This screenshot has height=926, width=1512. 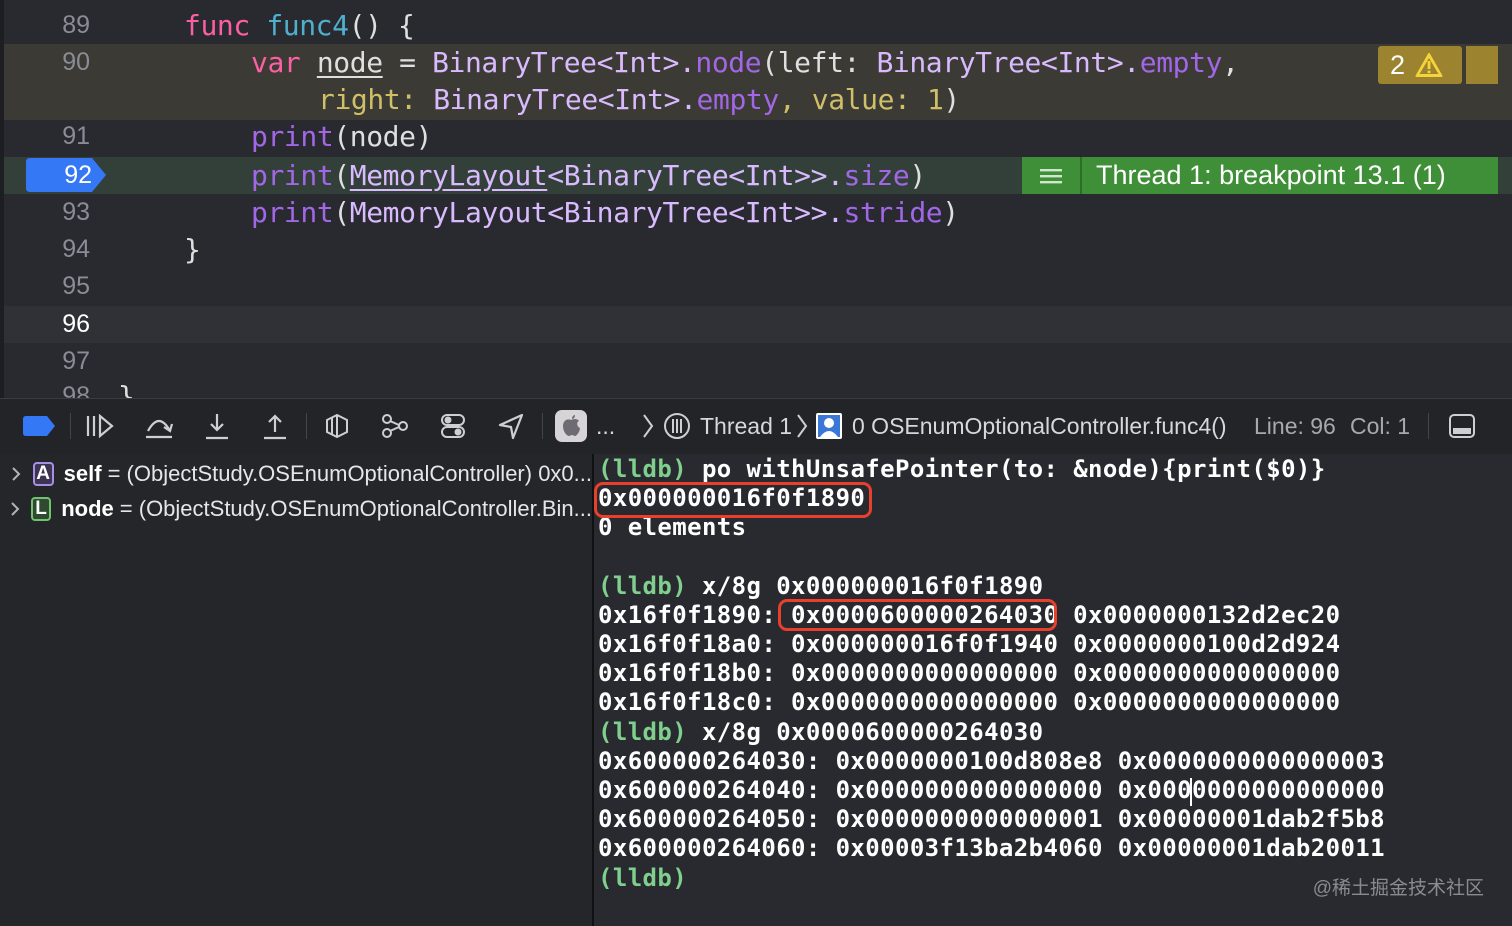 I want to click on line-number: 92, so click(x=49, y=175).